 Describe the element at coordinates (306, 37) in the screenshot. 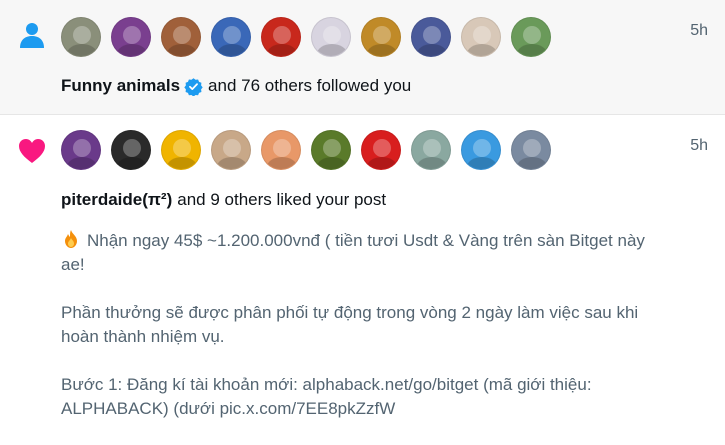

I see `follower-avatars` at that location.